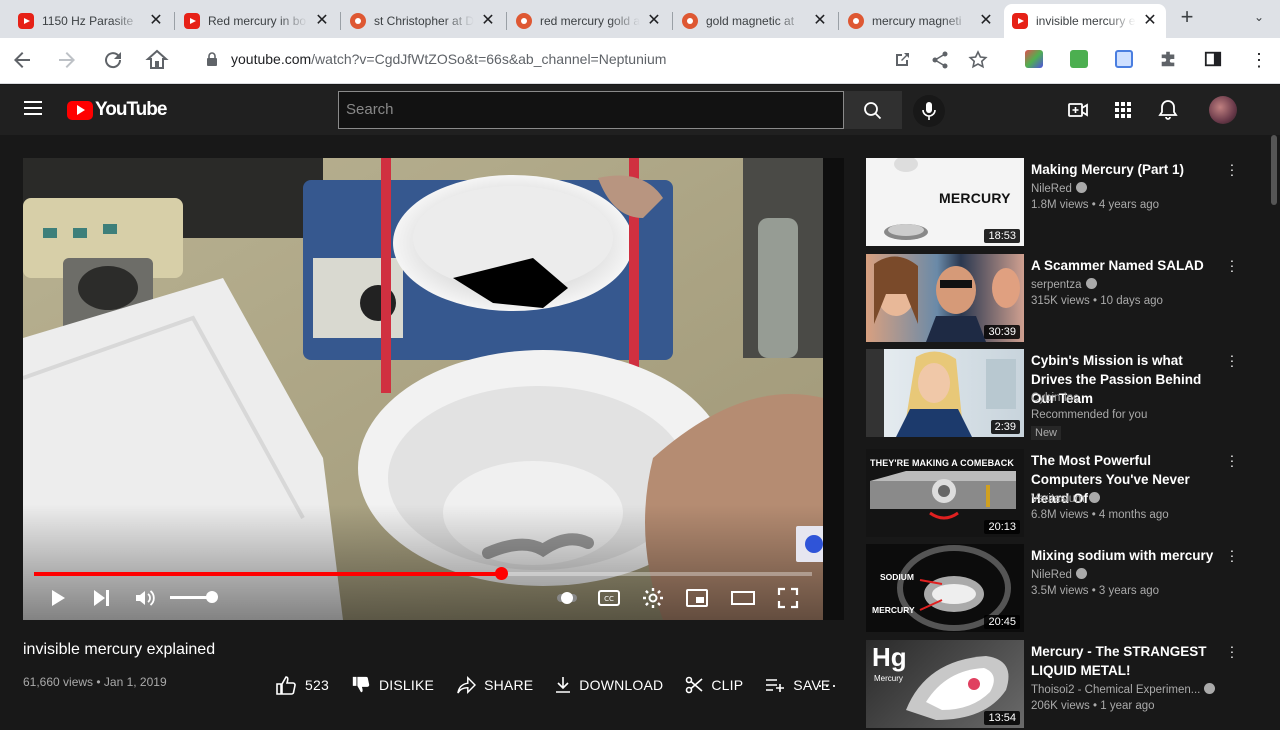 Image resolution: width=1280 pixels, height=730 pixels. I want to click on page-scrollbar, so click(1274, 427).